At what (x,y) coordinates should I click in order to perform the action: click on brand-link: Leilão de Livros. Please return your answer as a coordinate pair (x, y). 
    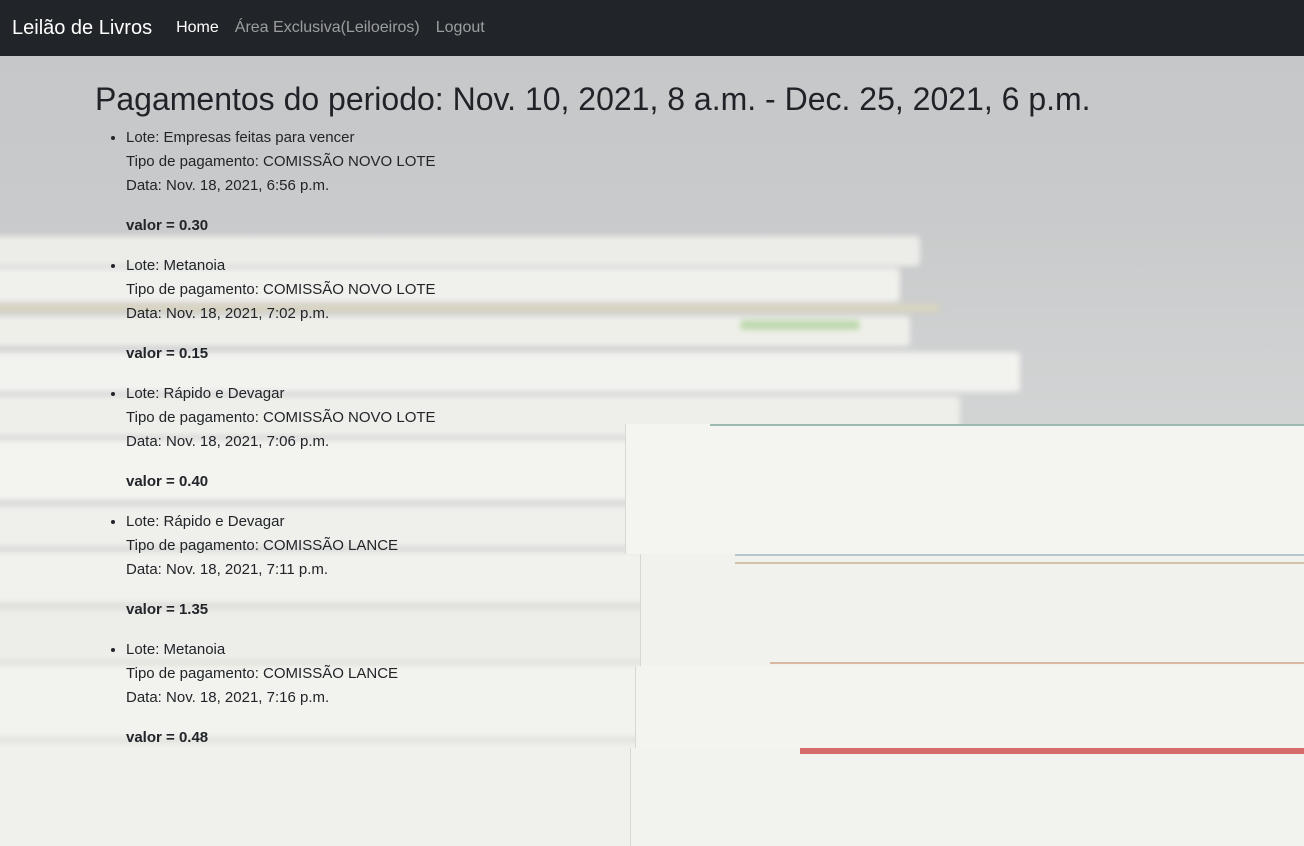
    Looking at the image, I should click on (82, 28).